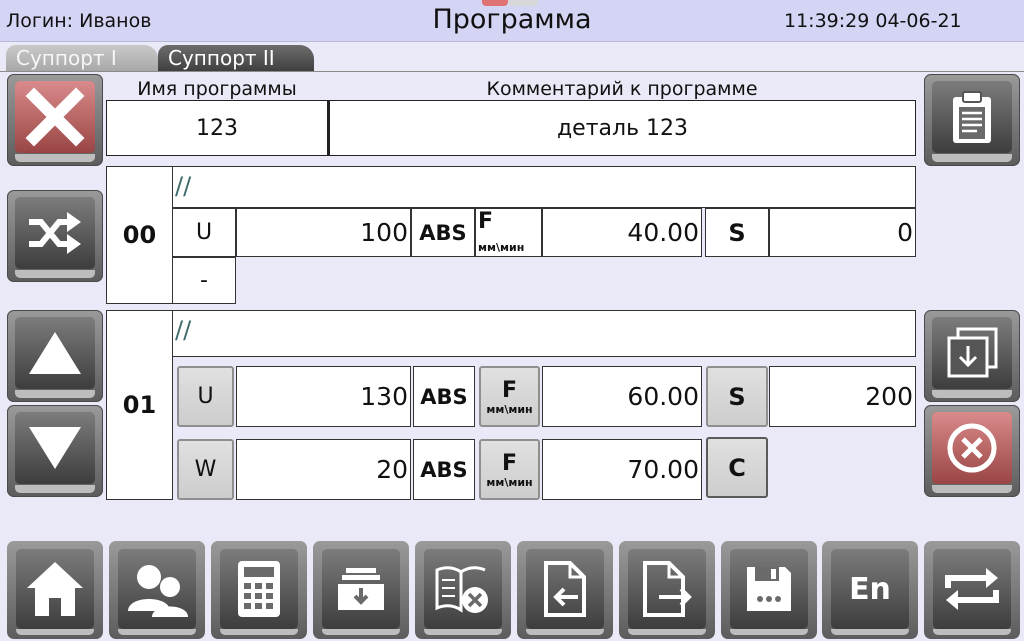 This screenshot has width=1024, height=641. I want to click on row-01-axis-u: U, so click(205, 396).